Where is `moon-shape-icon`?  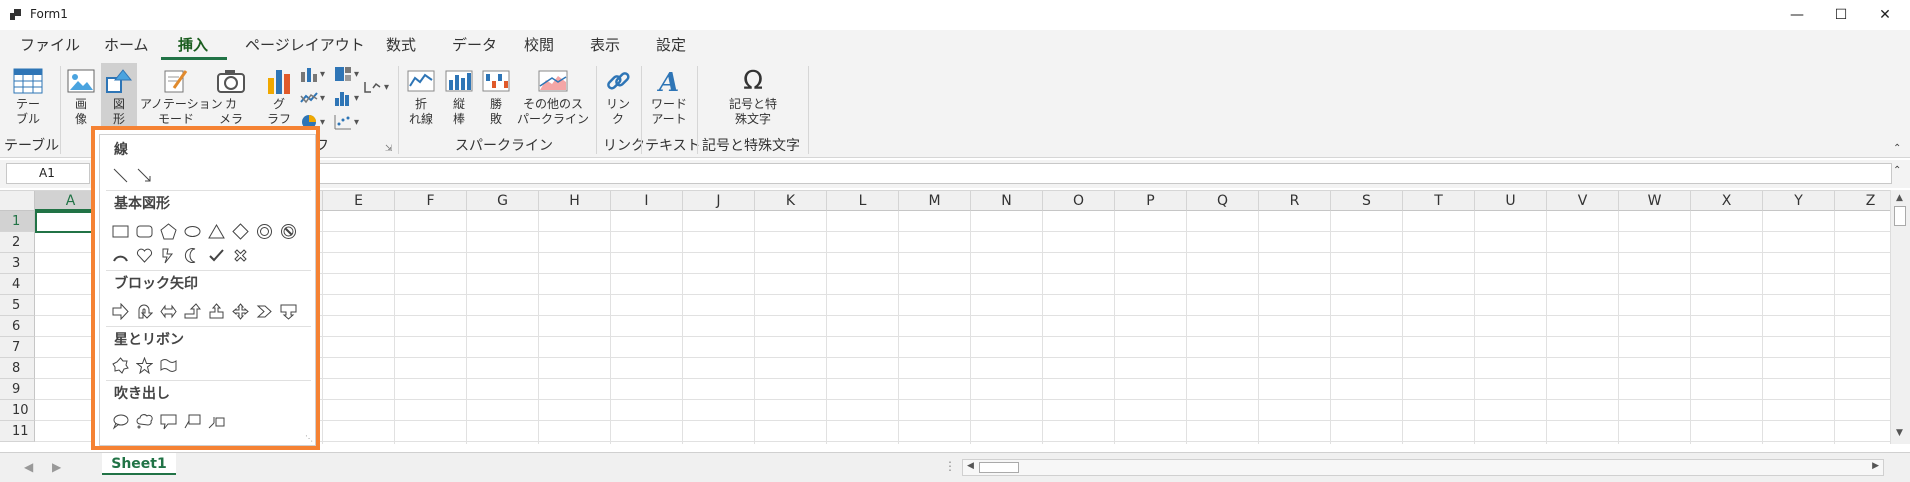
moon-shape-icon is located at coordinates (192, 255).